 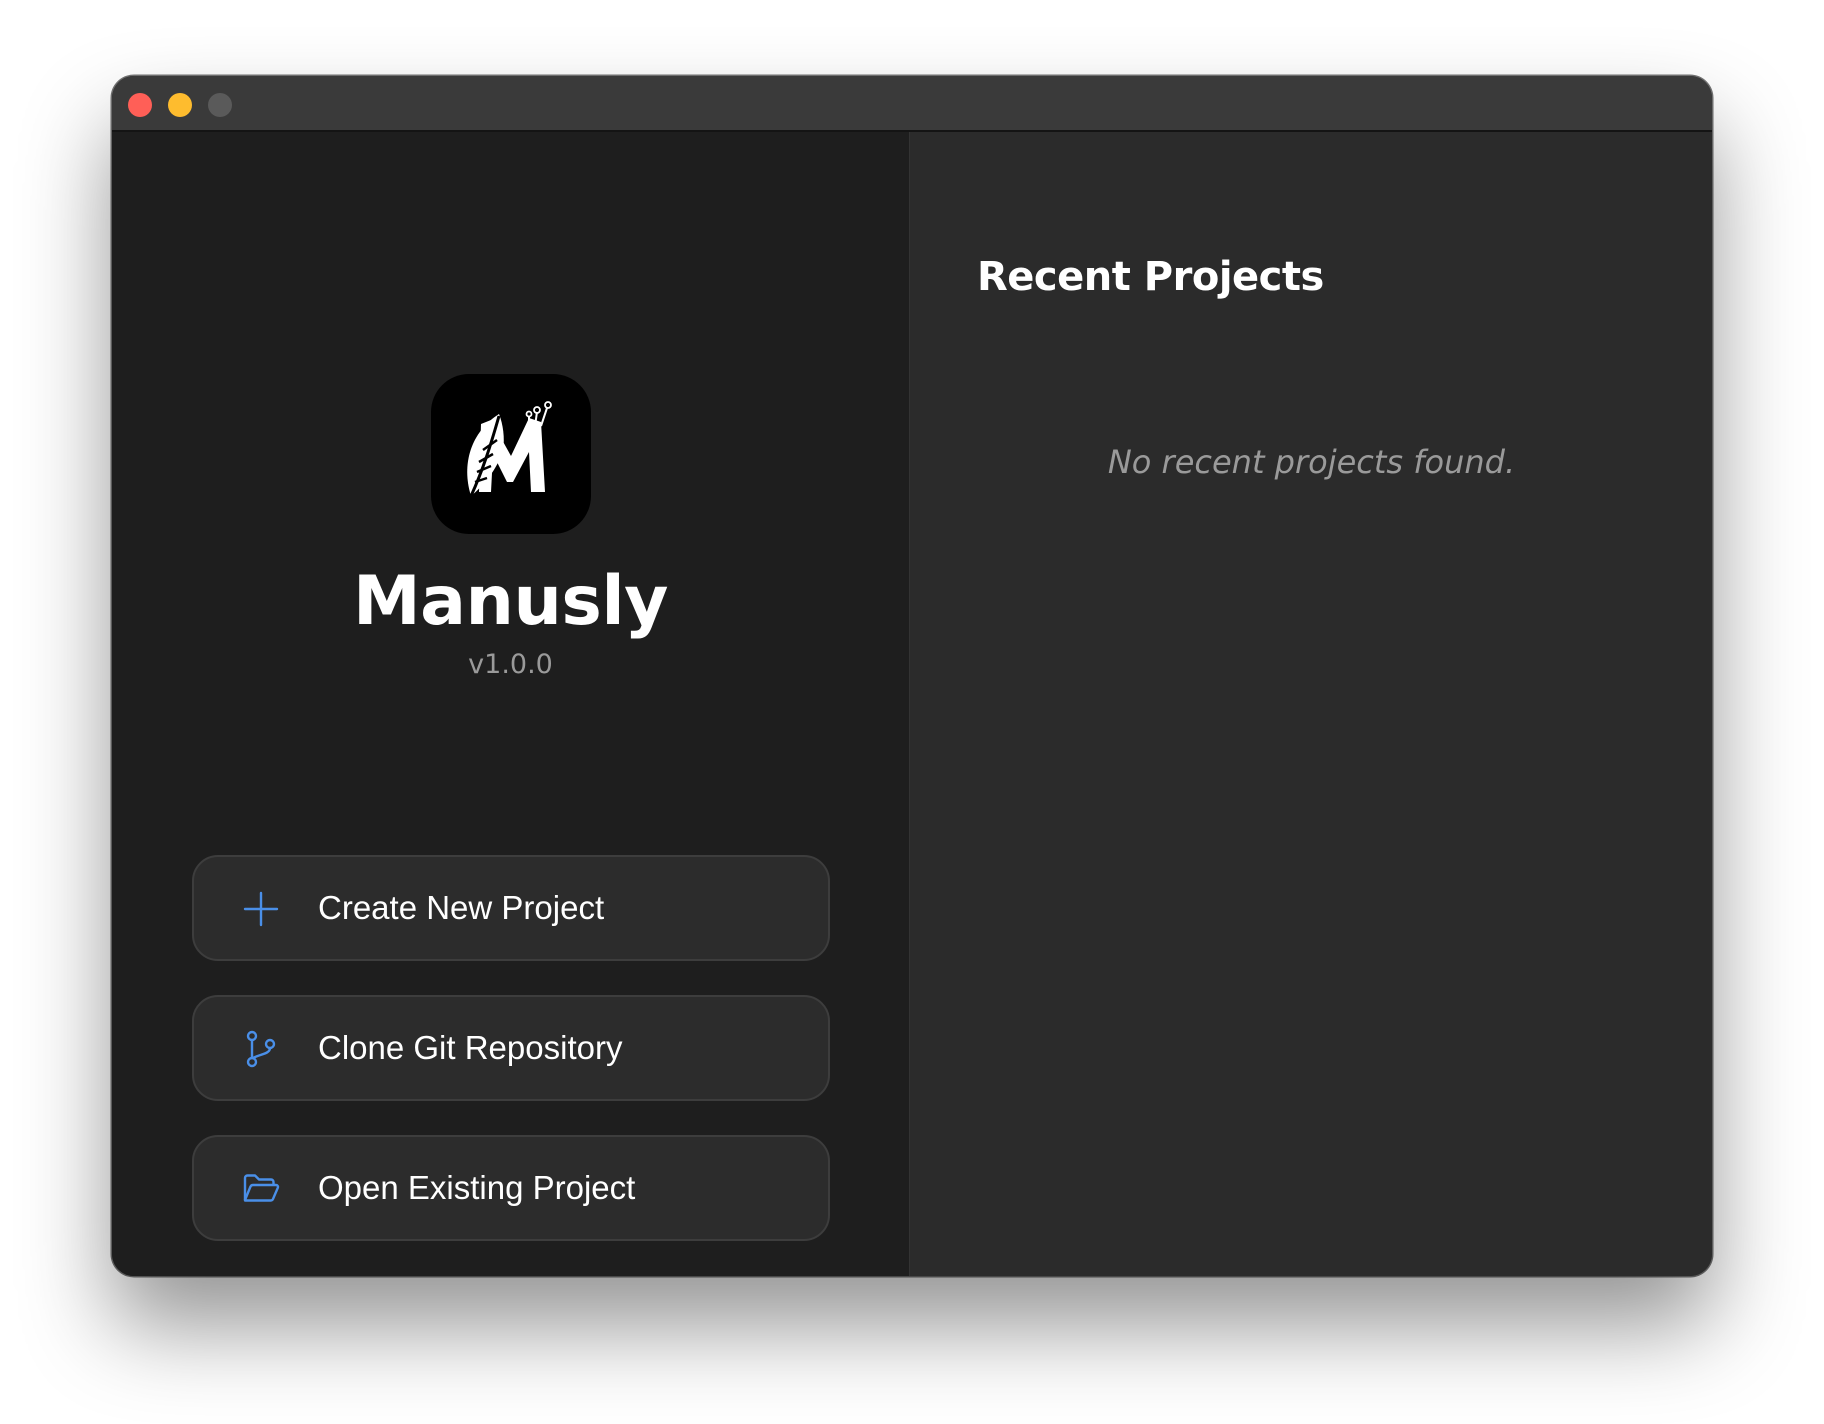 What do you see at coordinates (261, 1049) in the screenshot?
I see `git-branch-icon` at bounding box center [261, 1049].